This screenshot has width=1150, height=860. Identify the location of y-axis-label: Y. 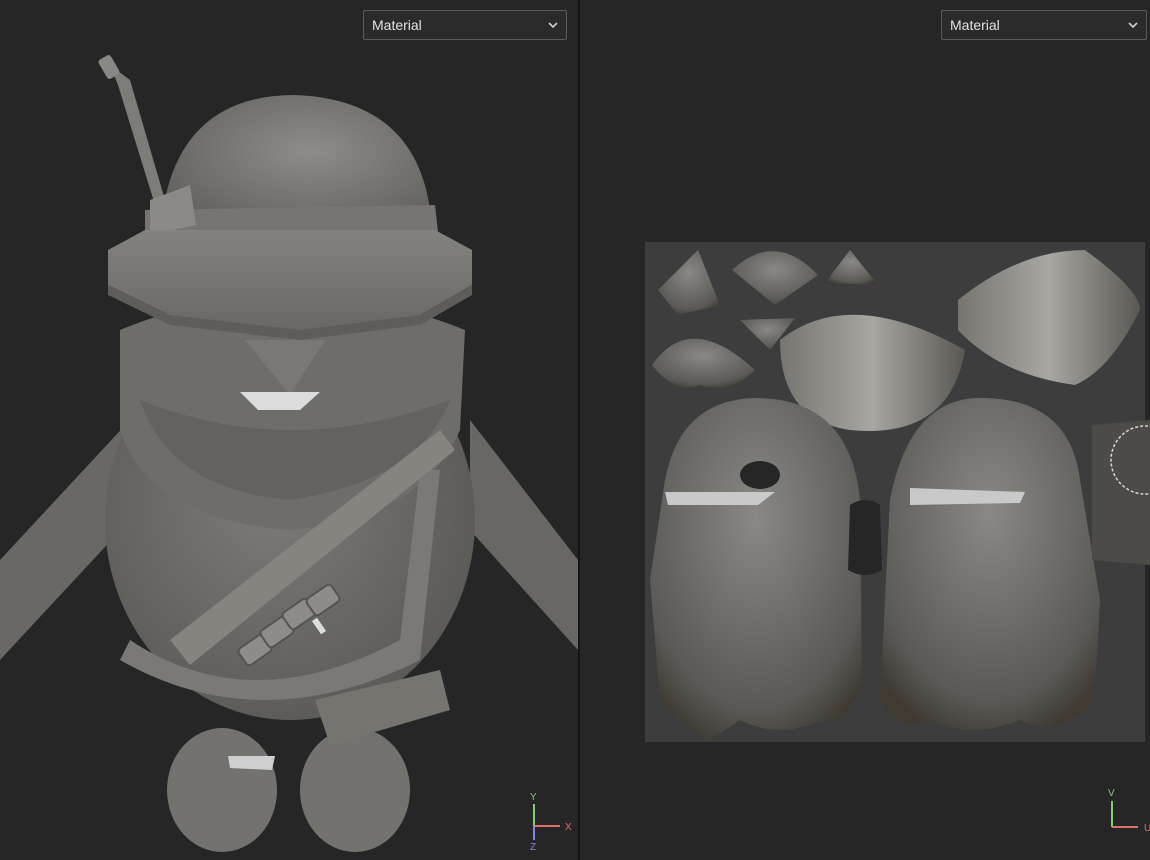
(533, 797).